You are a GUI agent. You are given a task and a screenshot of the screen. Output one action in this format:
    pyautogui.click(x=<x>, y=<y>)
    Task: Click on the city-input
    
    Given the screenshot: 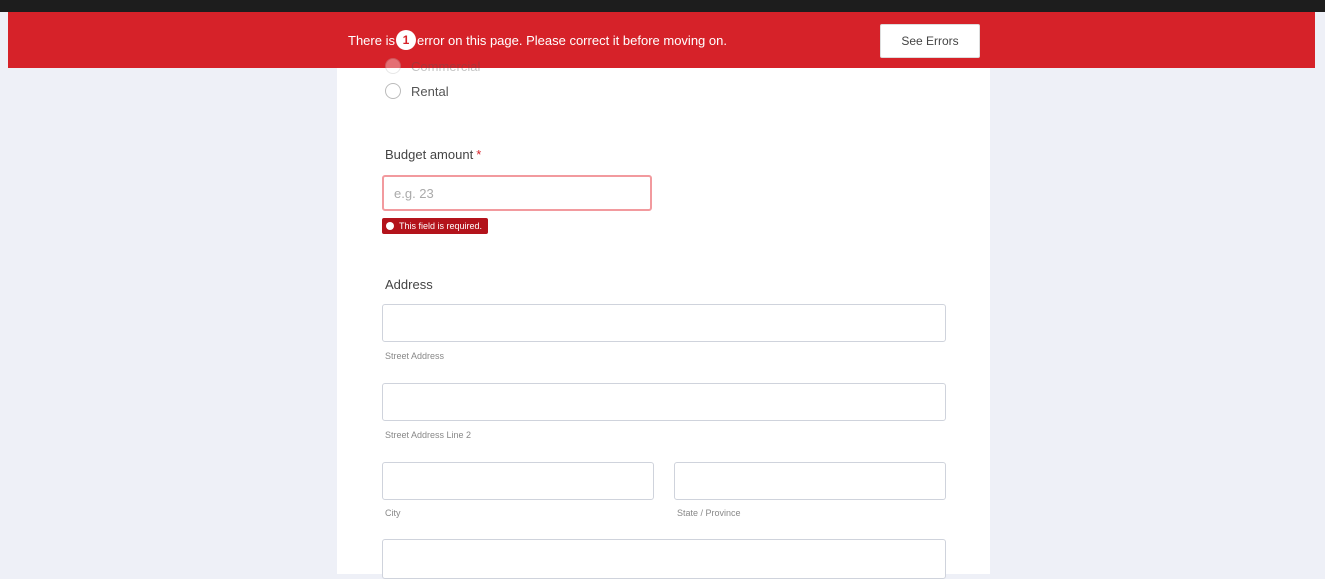 What is the action you would take?
    pyautogui.click(x=518, y=481)
    